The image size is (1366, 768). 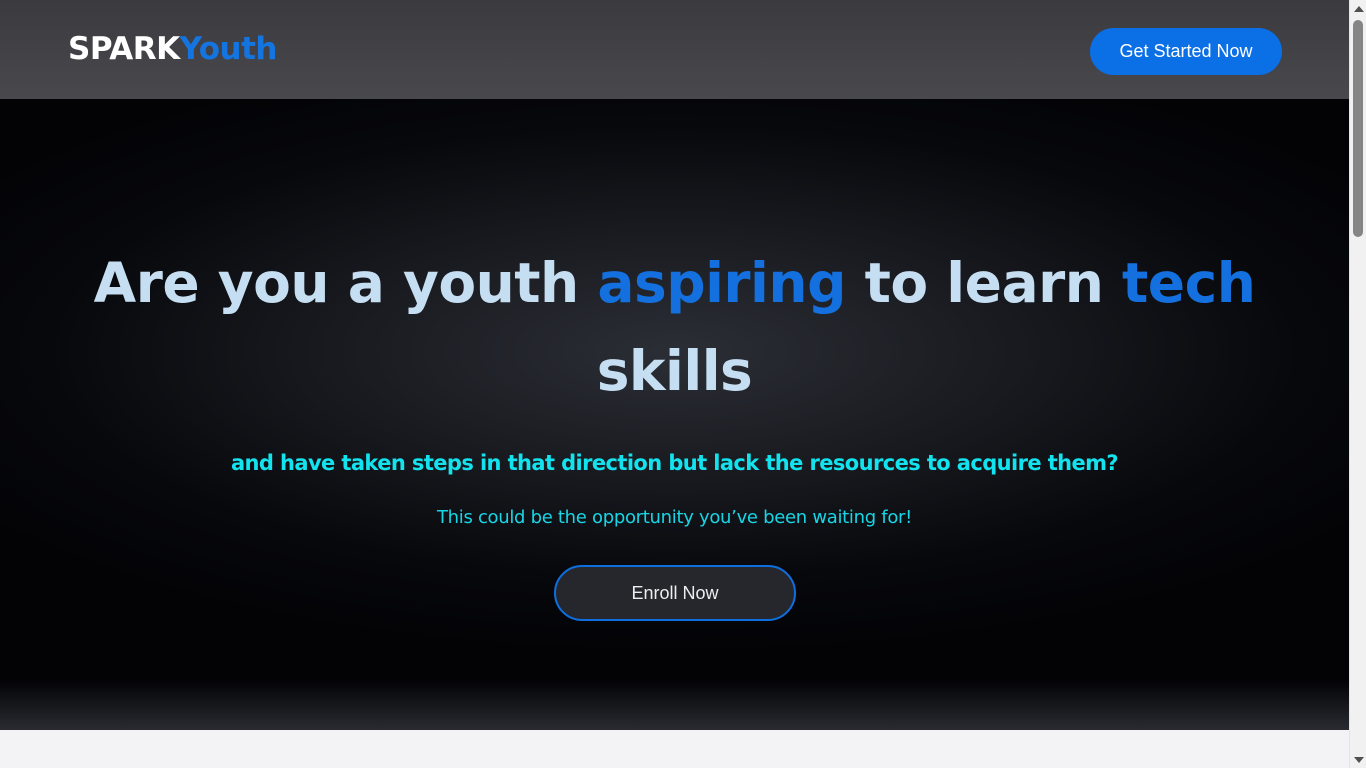 I want to click on enroll-now-button: Enroll Now, so click(x=675, y=593).